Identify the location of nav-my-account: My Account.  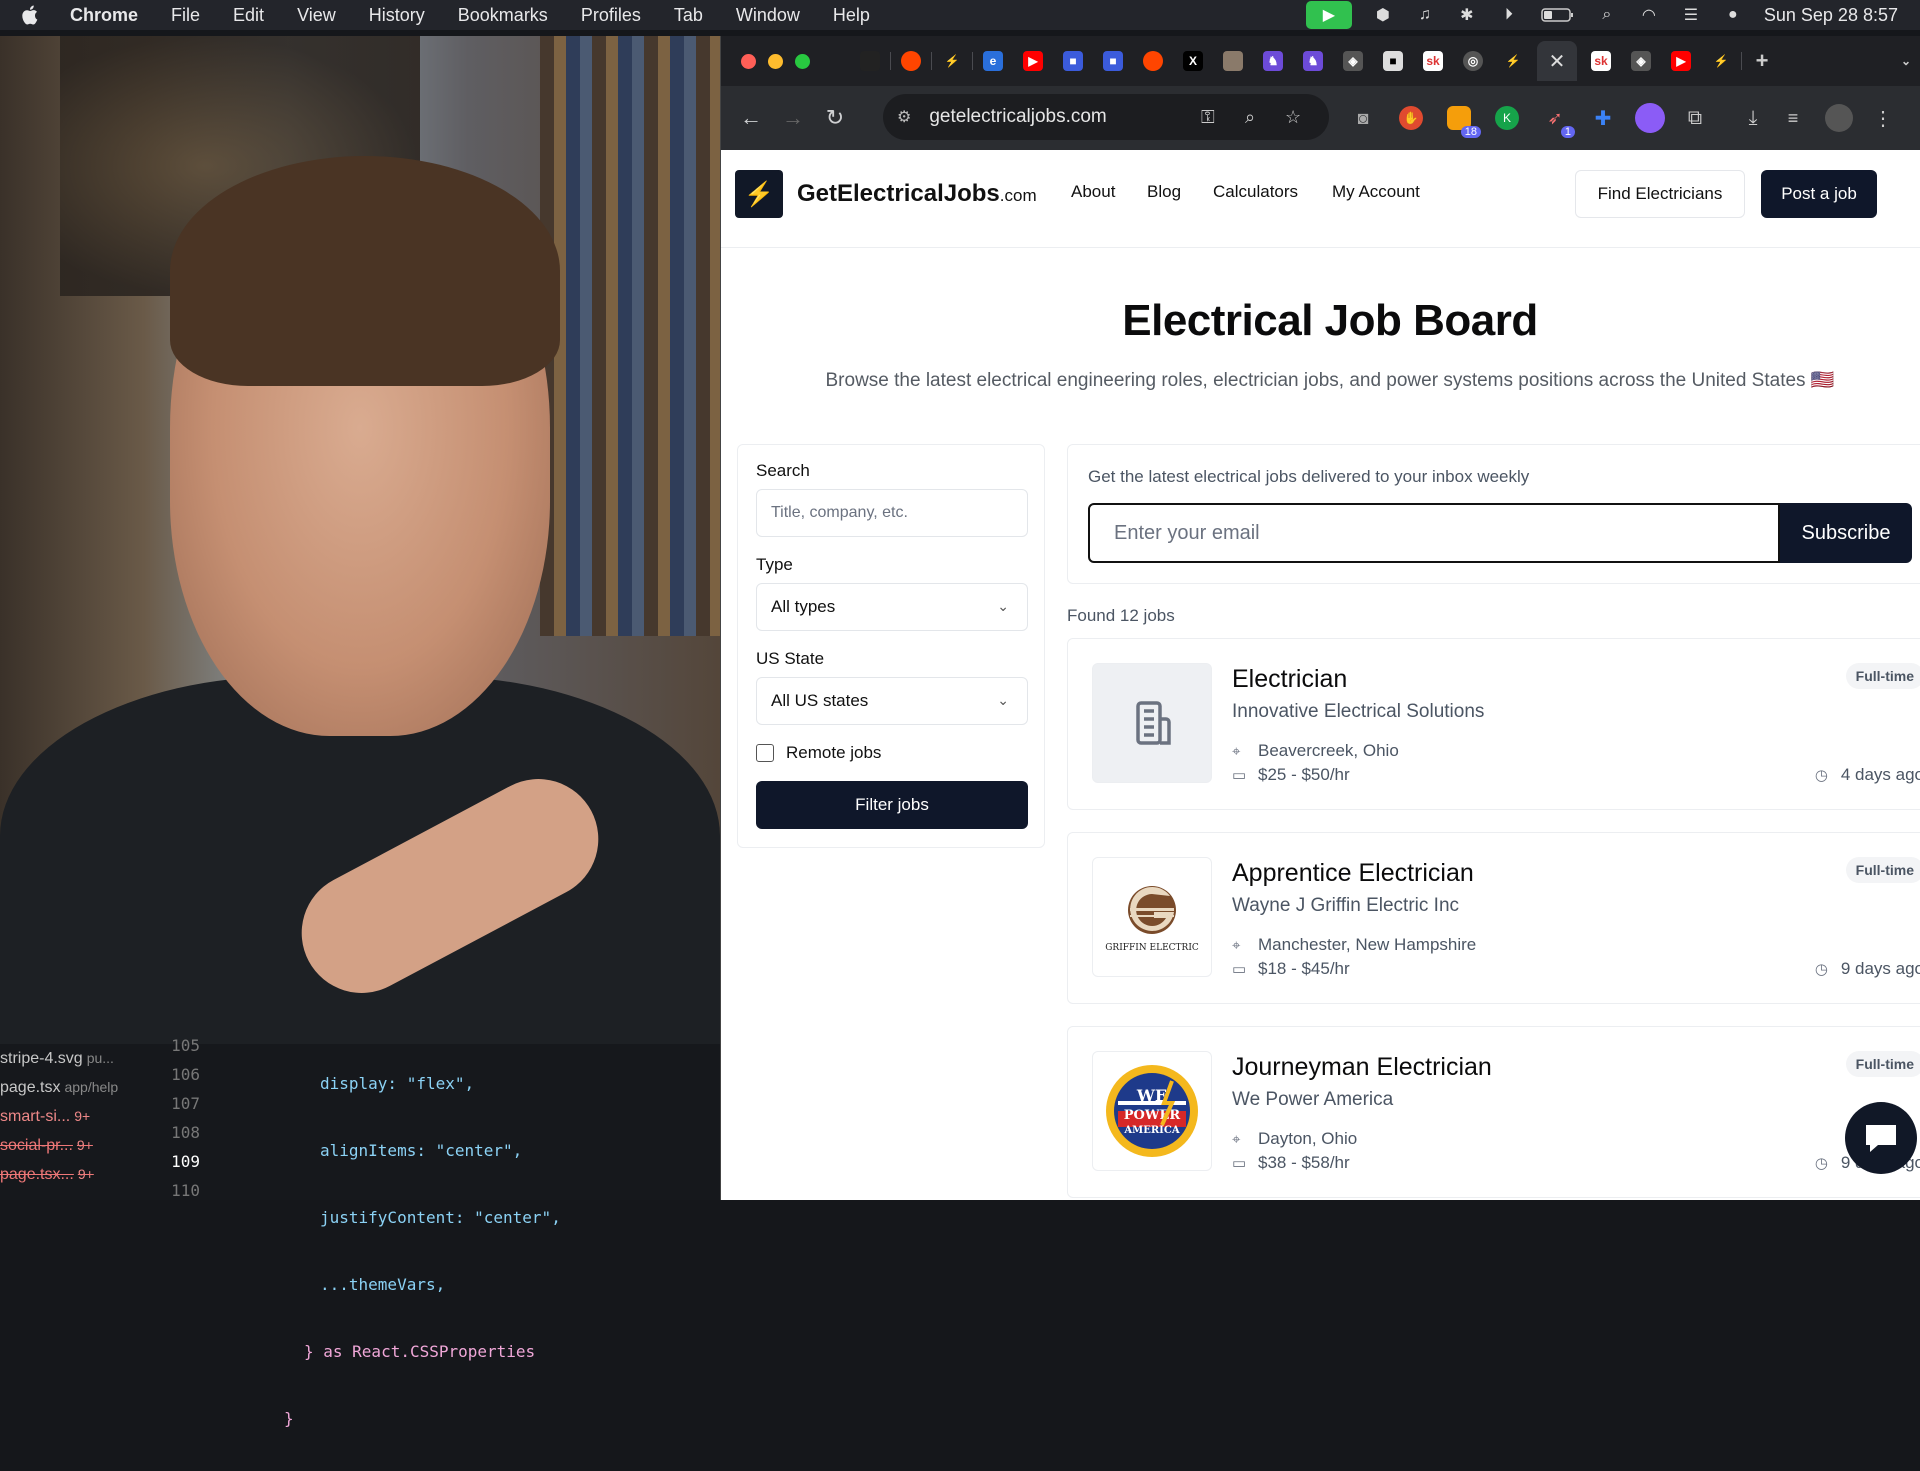
(1376, 192).